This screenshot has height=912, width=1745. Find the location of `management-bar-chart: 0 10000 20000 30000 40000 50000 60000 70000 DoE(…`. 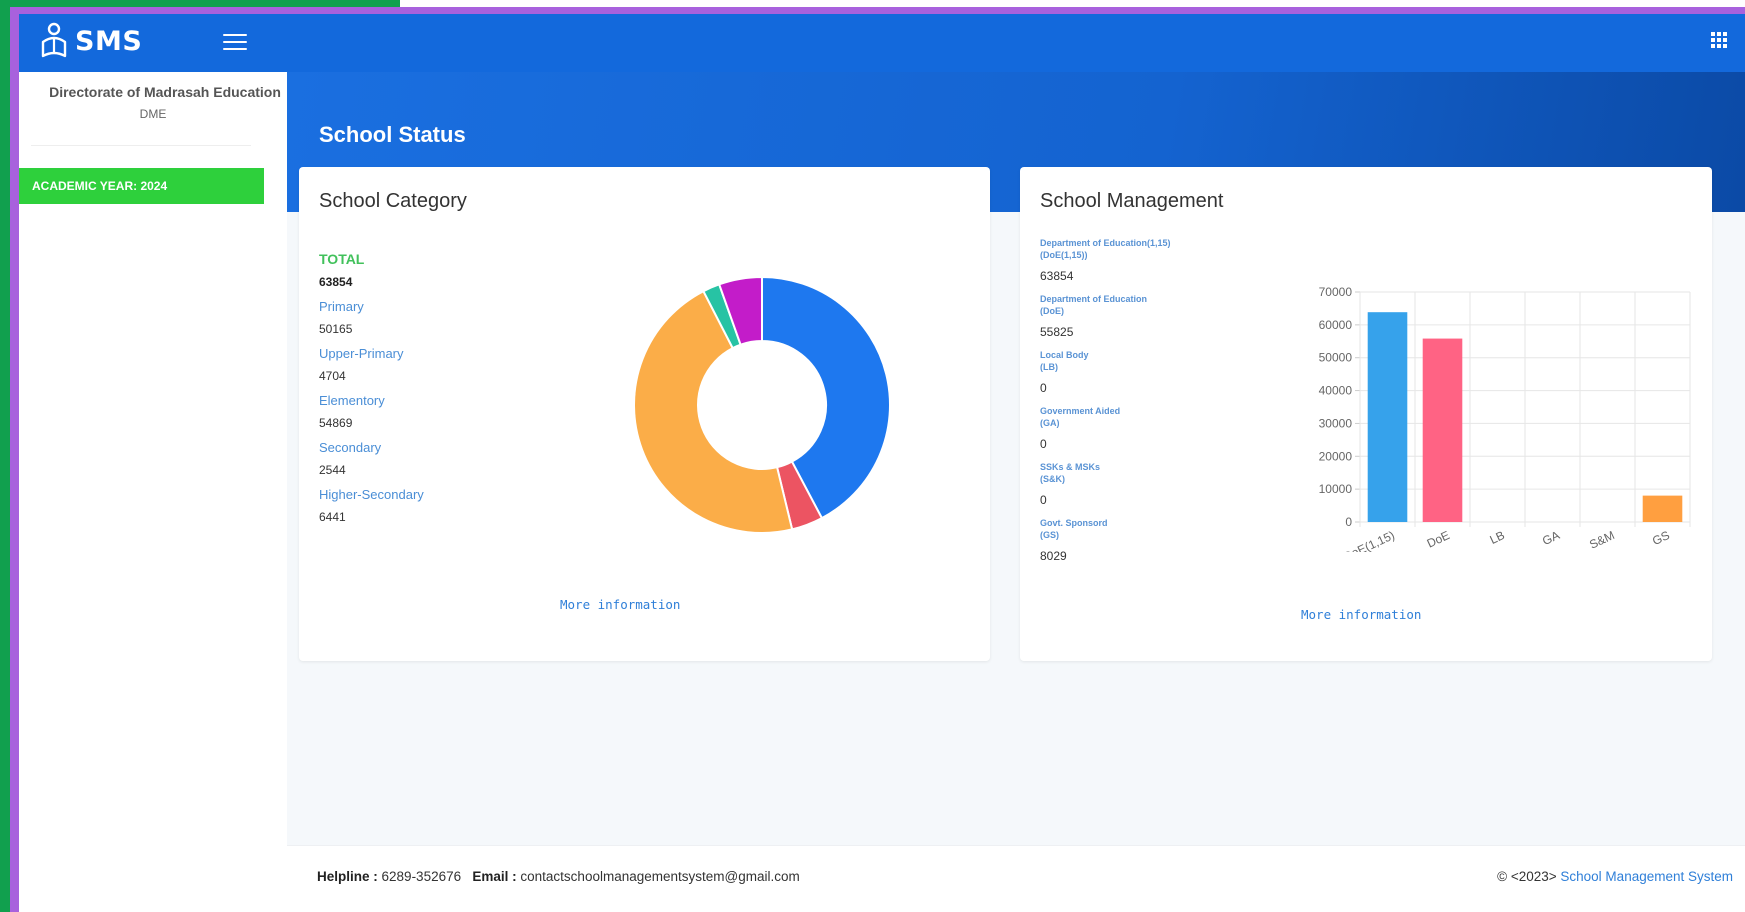

management-bar-chart: 0 10000 20000 30000 40000 50000 60000 70000 DoE(… is located at coordinates (1495, 412).